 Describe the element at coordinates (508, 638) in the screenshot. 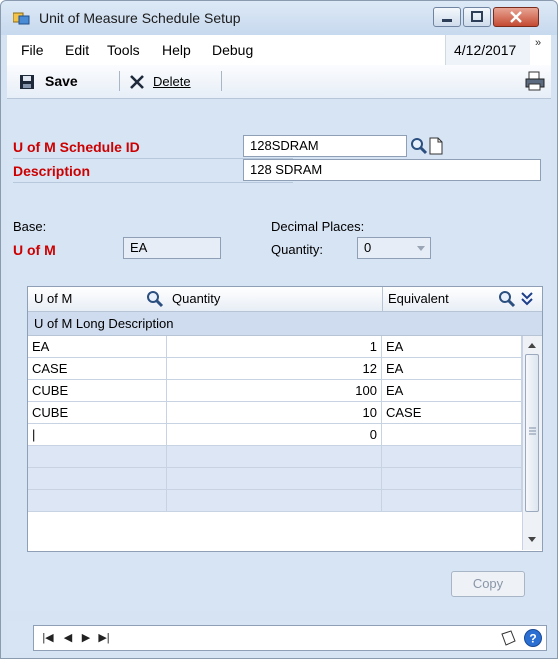

I see `note-icon` at that location.